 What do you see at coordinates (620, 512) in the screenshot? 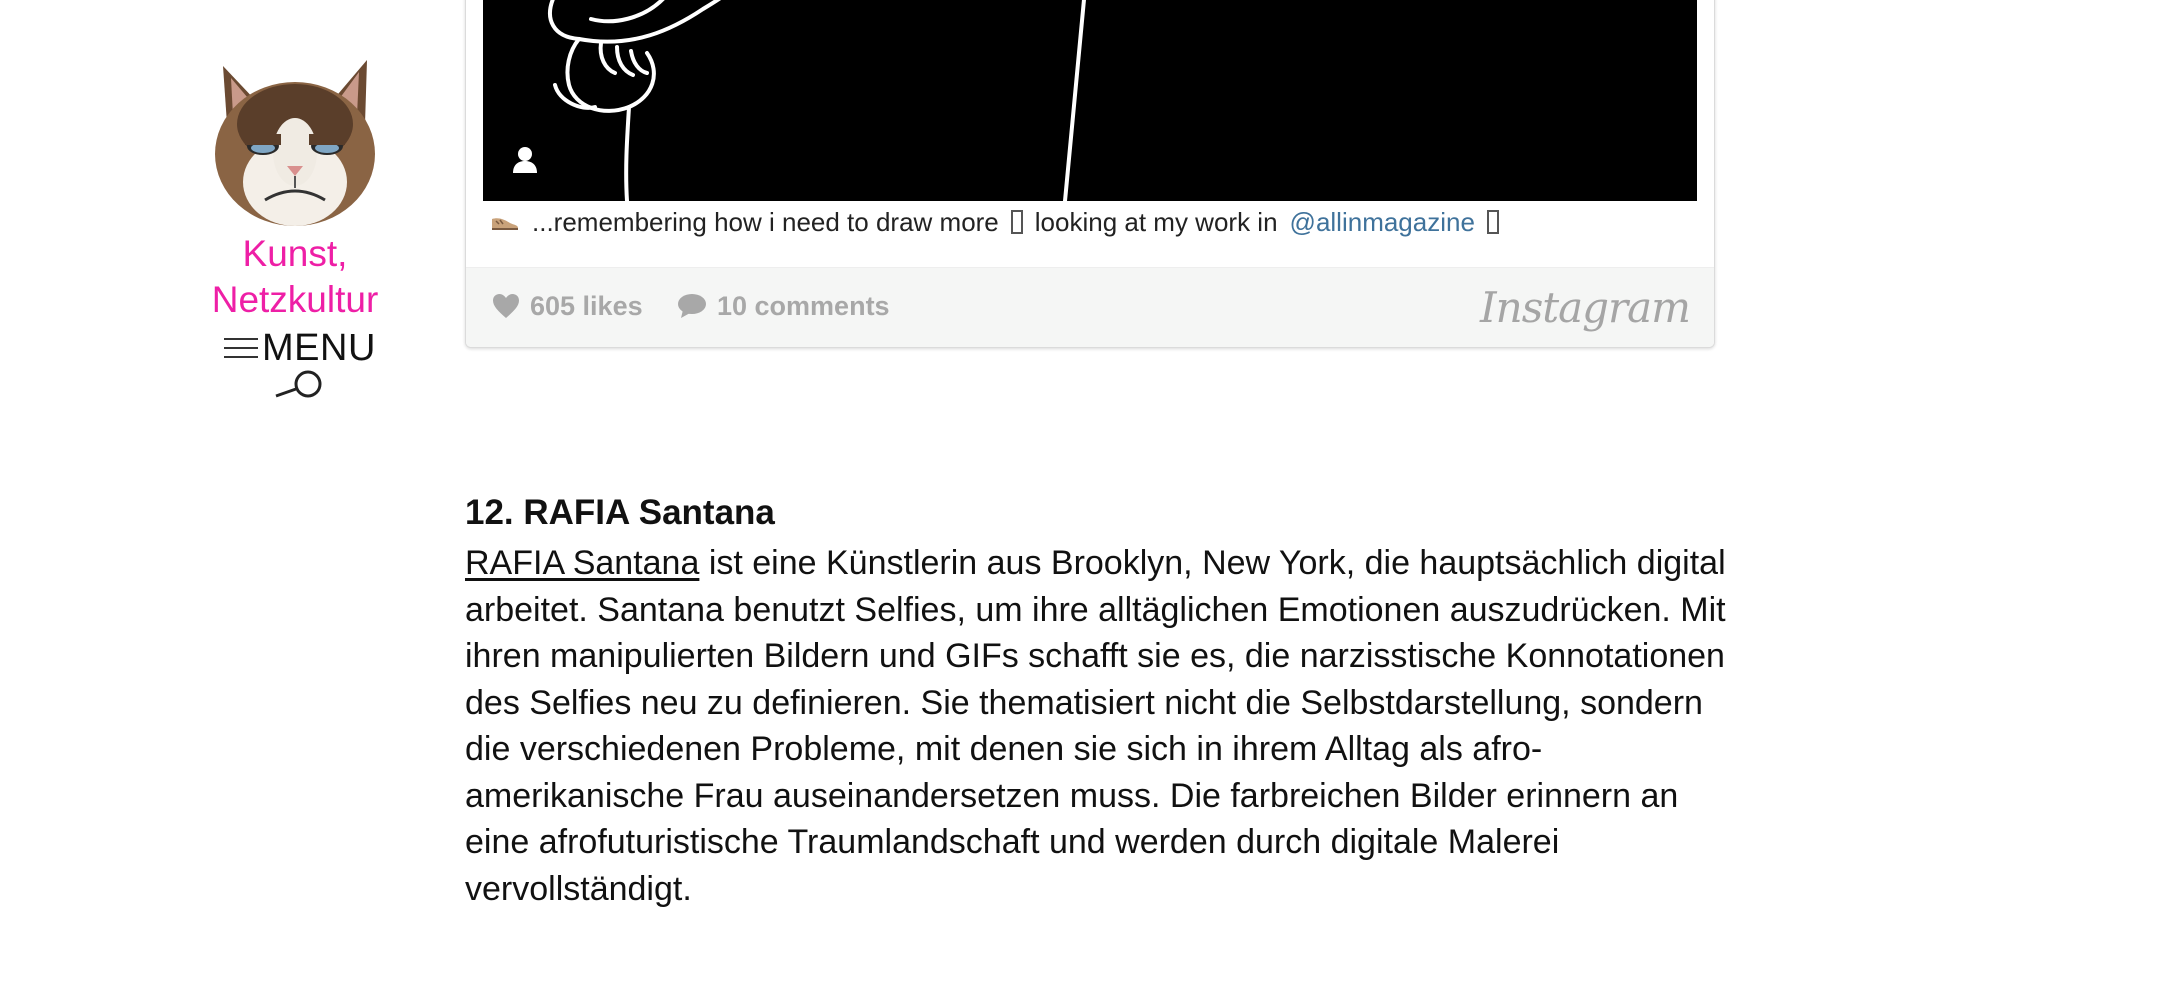
I see `section-heading: 12. RAFIA Santana` at bounding box center [620, 512].